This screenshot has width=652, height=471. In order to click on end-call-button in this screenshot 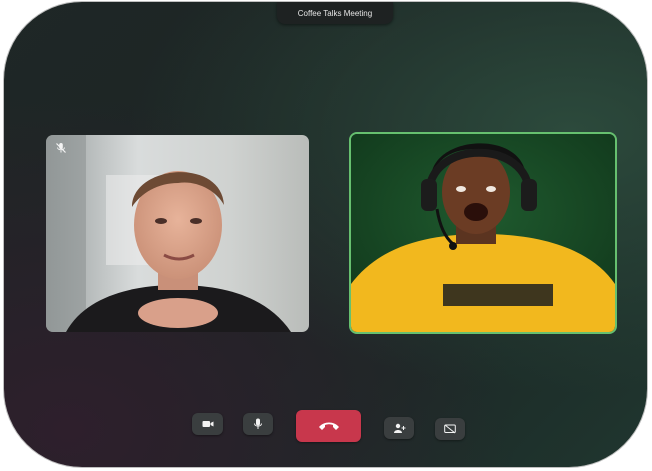, I will do `click(328, 426)`.